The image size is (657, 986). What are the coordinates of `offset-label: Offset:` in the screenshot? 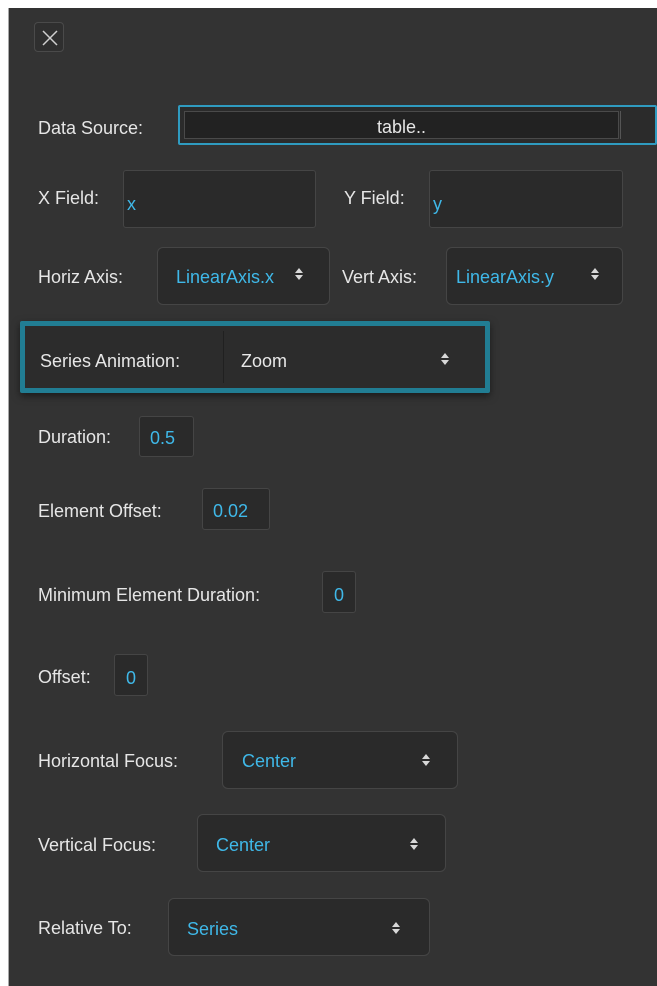 It's located at (64, 677).